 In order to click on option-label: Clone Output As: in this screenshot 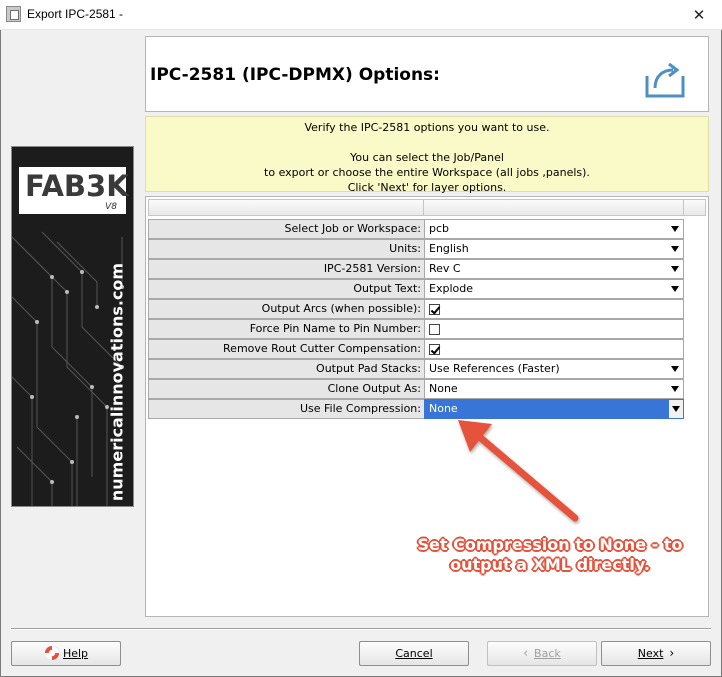, I will do `click(286, 389)`.